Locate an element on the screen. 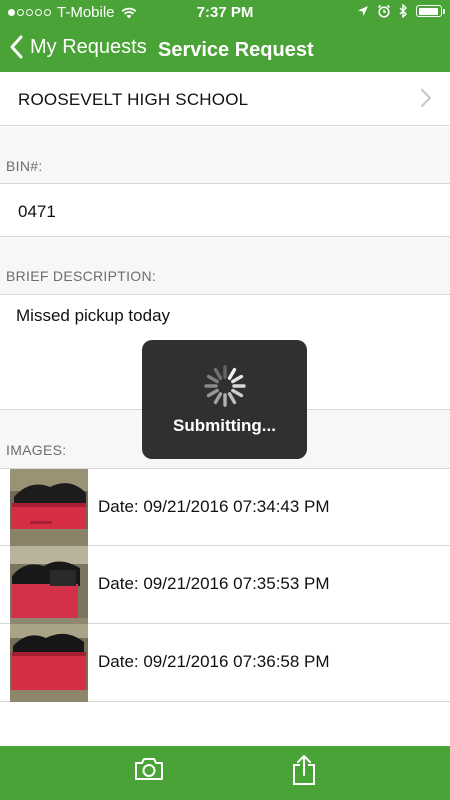 The width and height of the screenshot is (450, 800). image-date: Date: 09/21/2016 07:34:43 PM is located at coordinates (214, 506).